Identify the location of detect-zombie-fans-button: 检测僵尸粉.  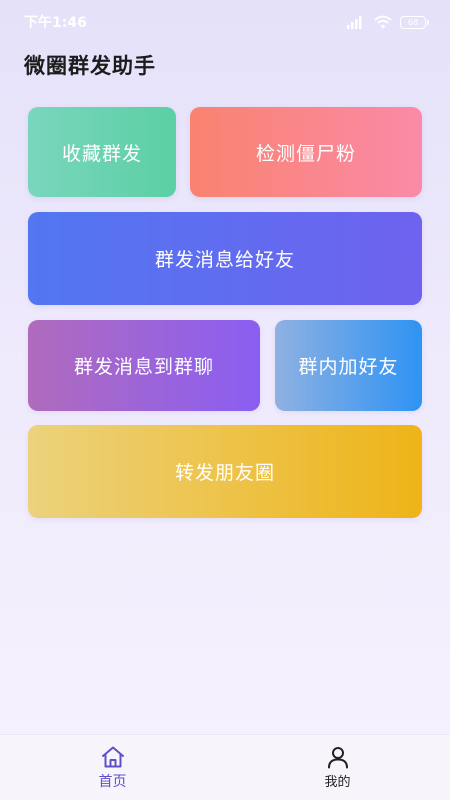
(306, 152).